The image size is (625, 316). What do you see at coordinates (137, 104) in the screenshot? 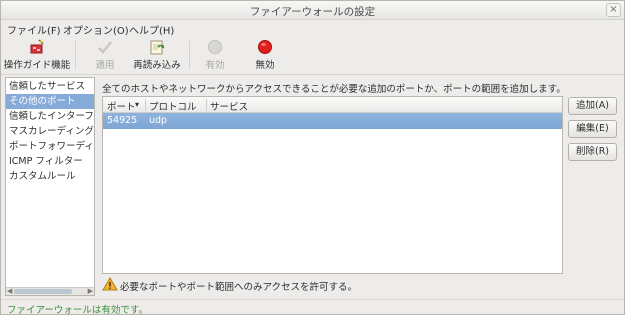
I see `sort-chevron-icon: ▾` at bounding box center [137, 104].